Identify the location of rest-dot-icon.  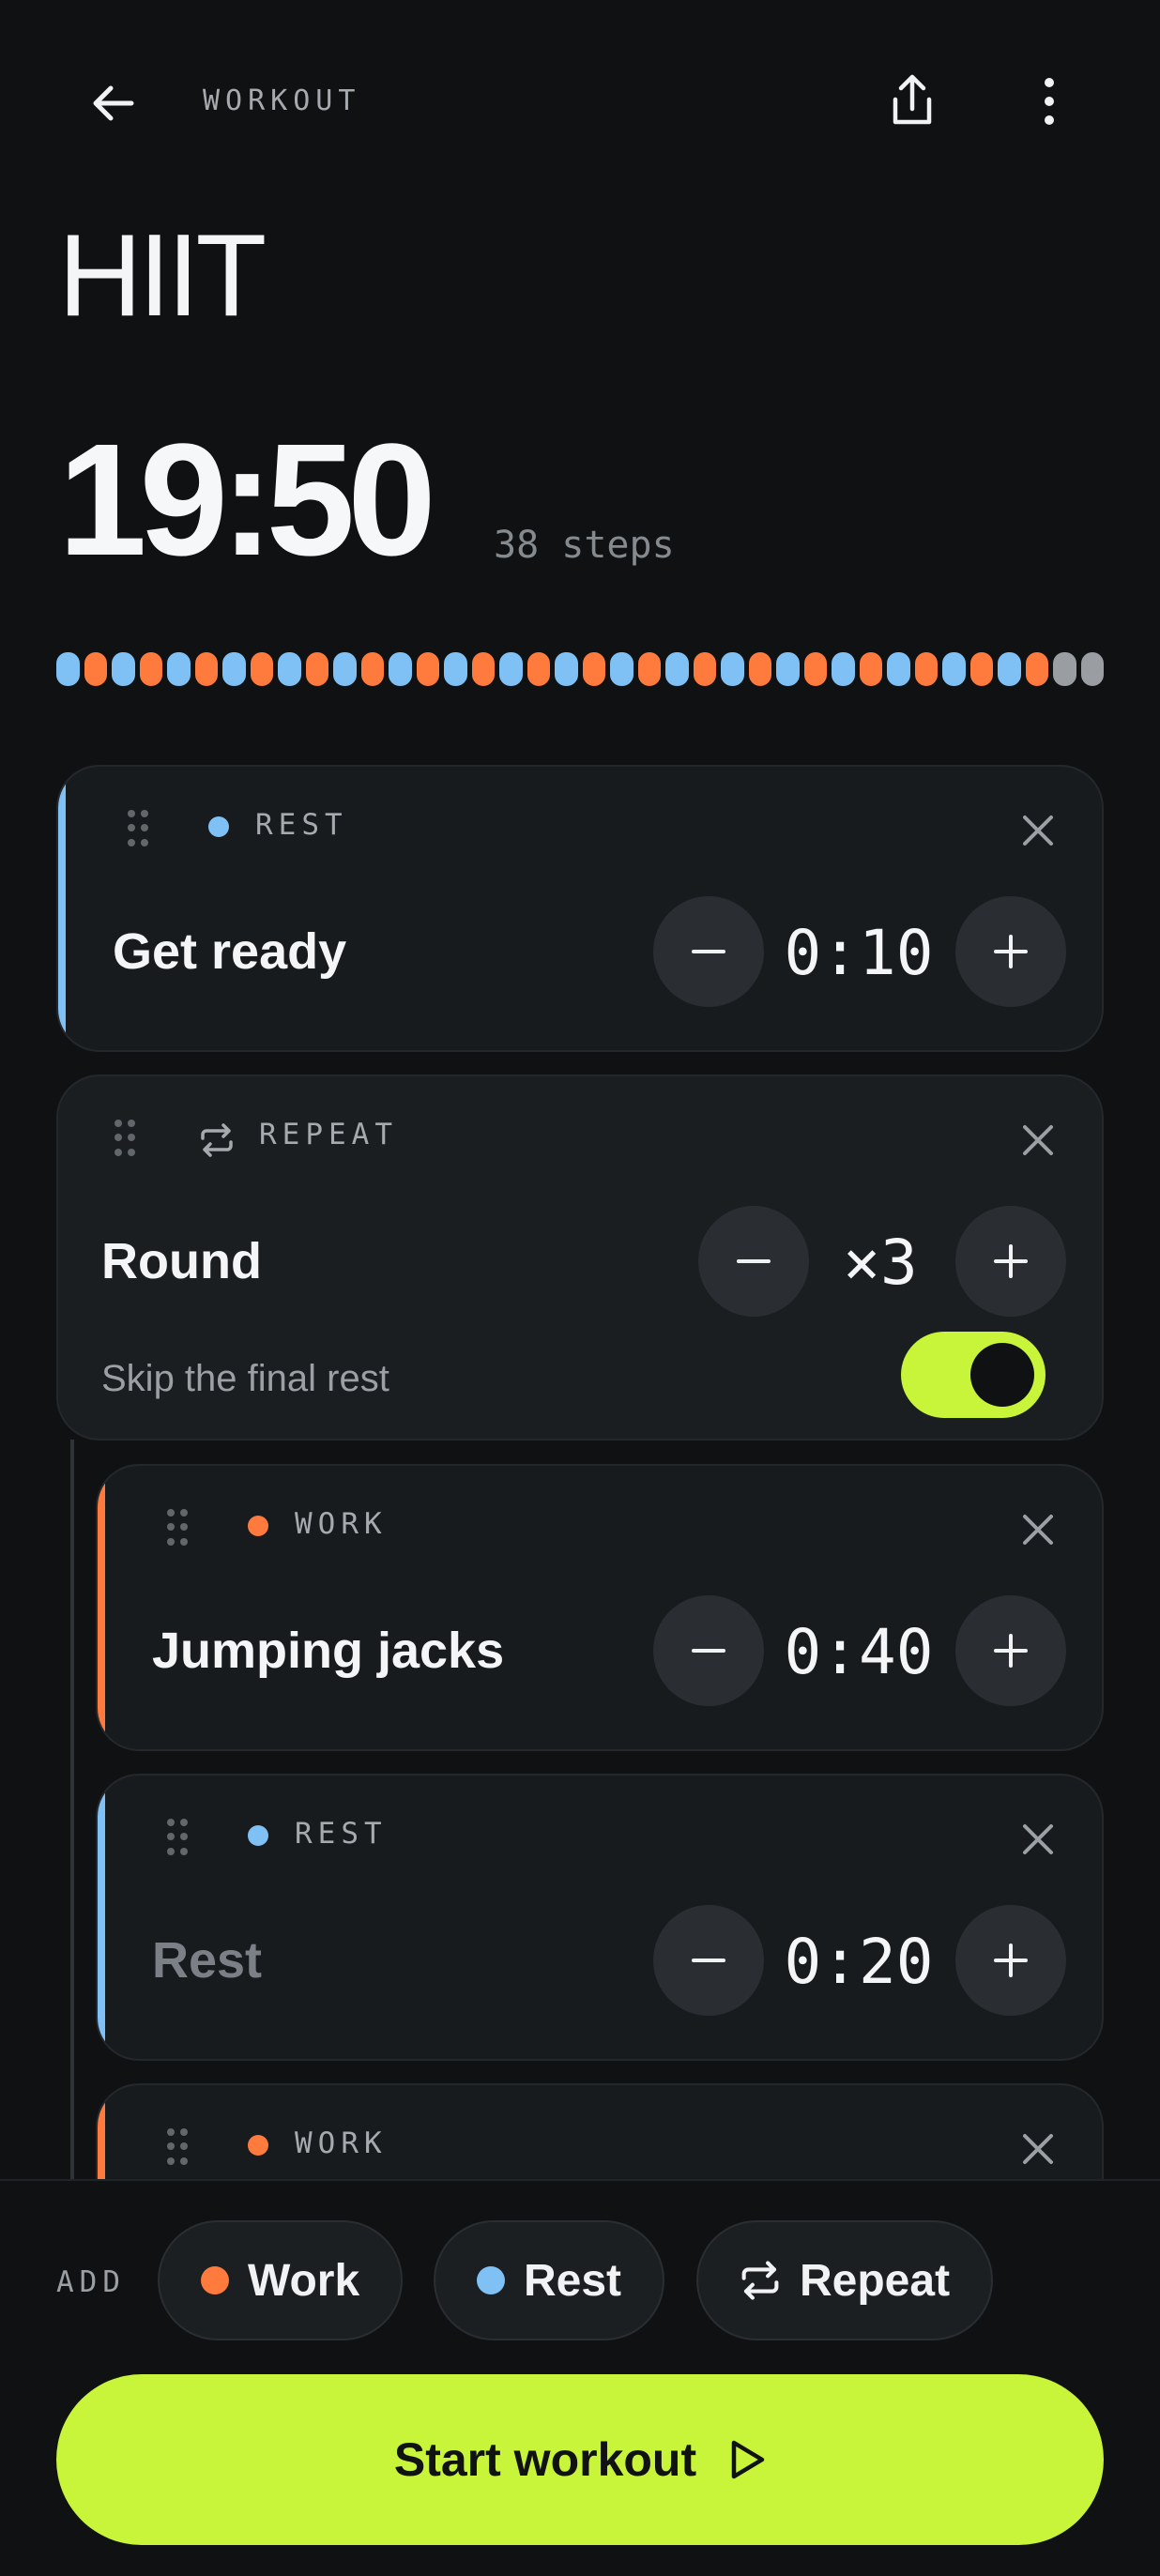
(491, 2280).